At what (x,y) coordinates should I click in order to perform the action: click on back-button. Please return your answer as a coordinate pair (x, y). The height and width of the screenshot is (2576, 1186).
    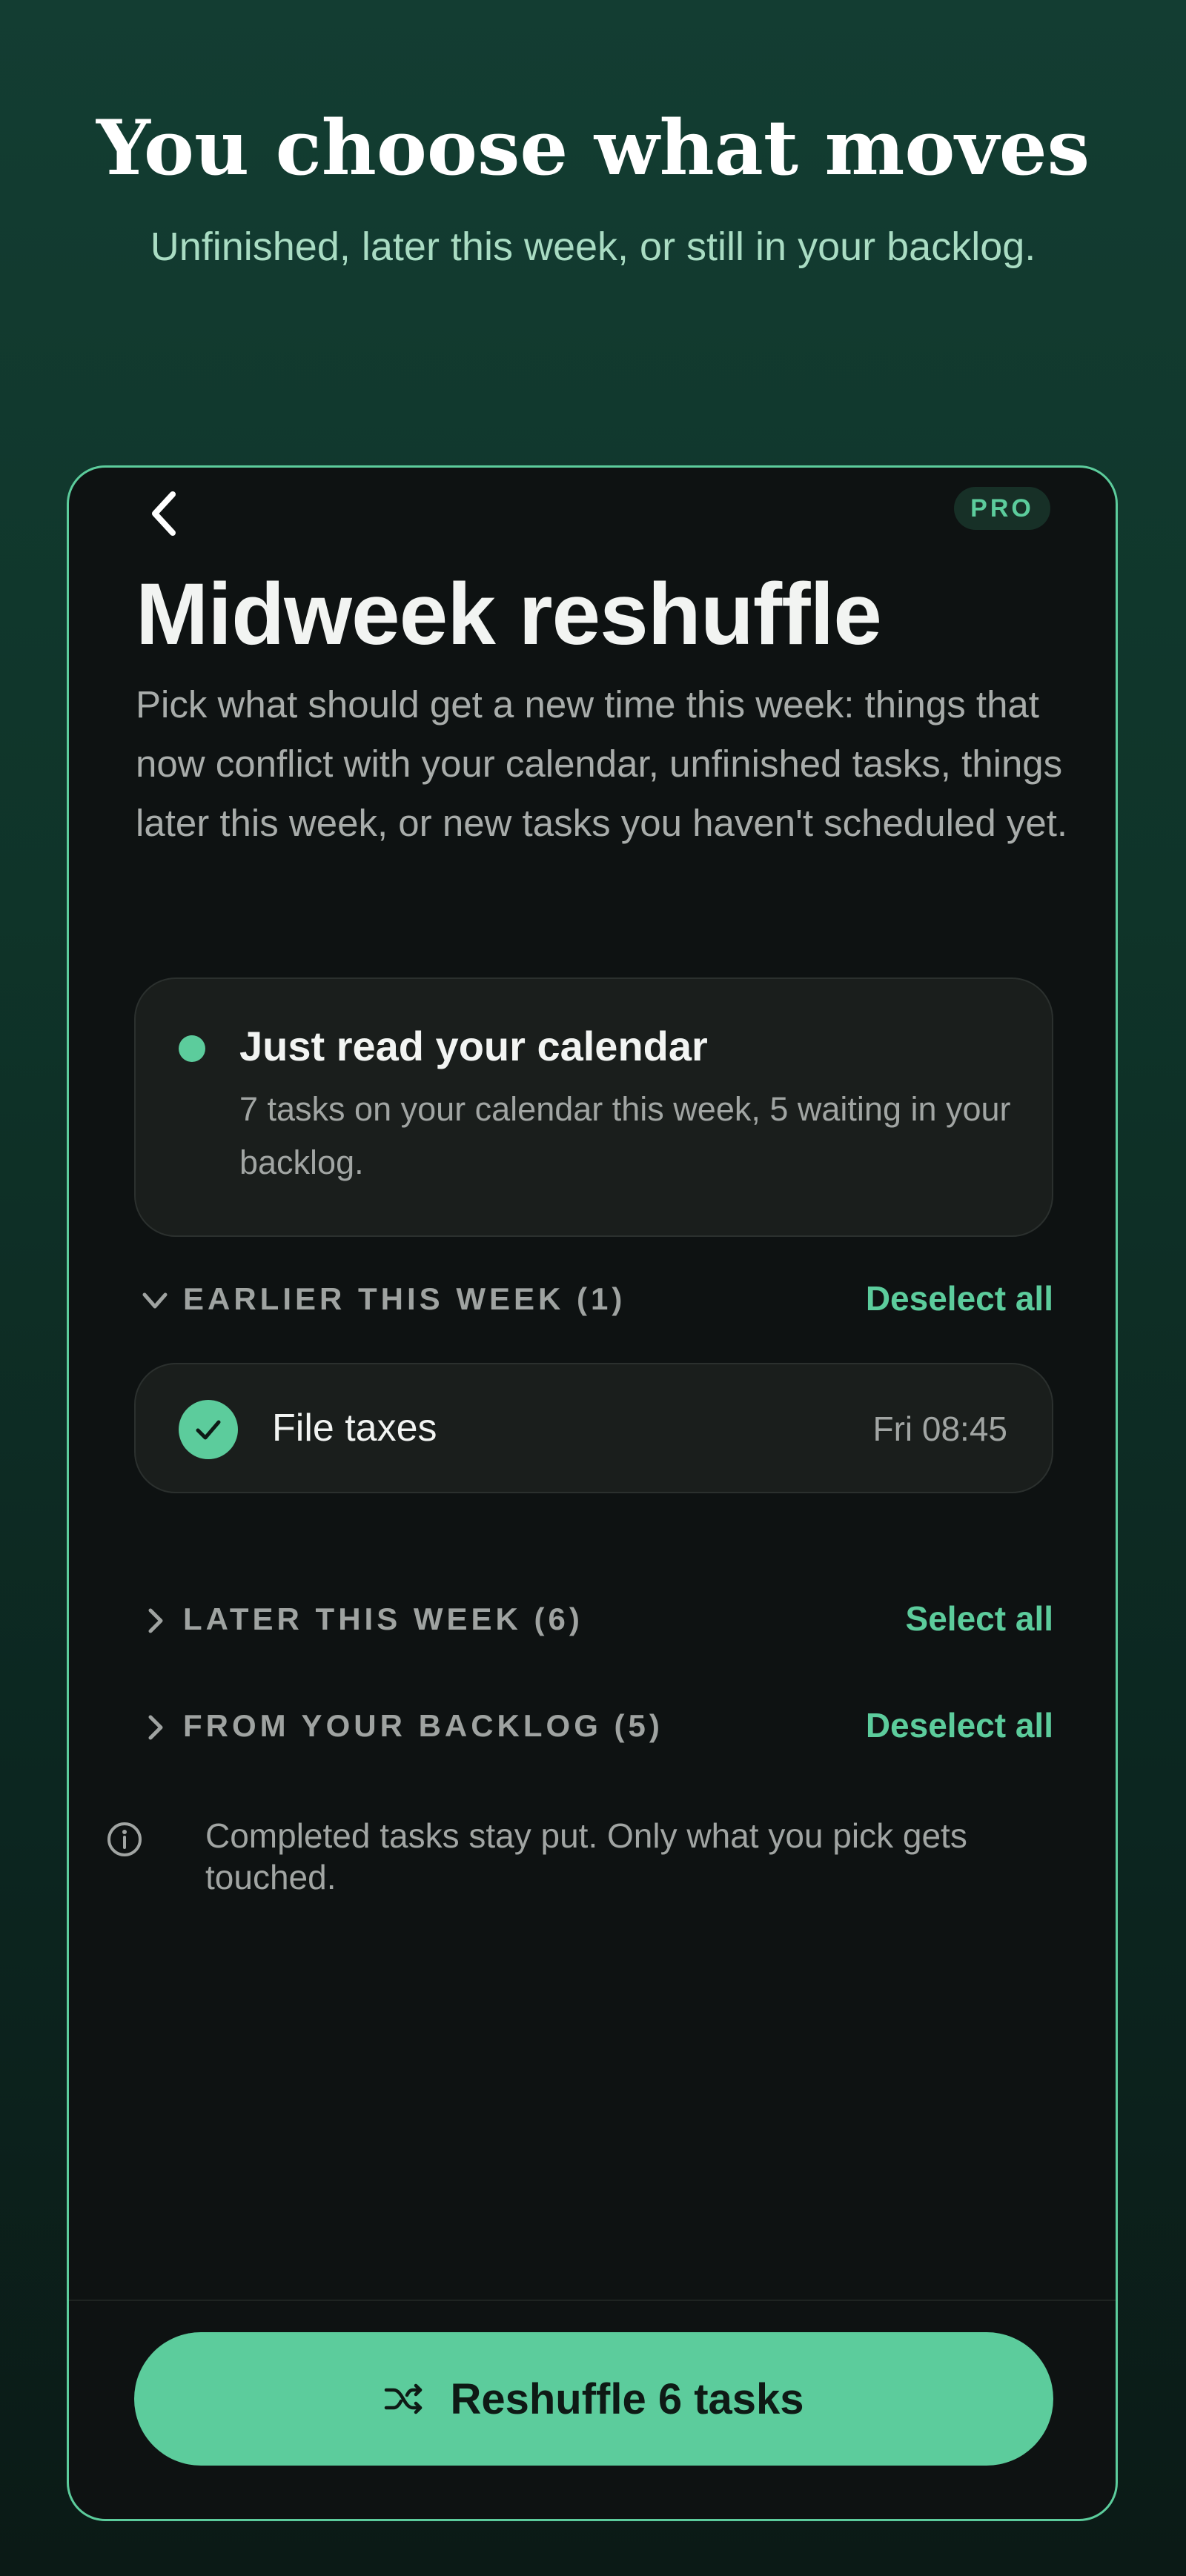
    Looking at the image, I should click on (163, 513).